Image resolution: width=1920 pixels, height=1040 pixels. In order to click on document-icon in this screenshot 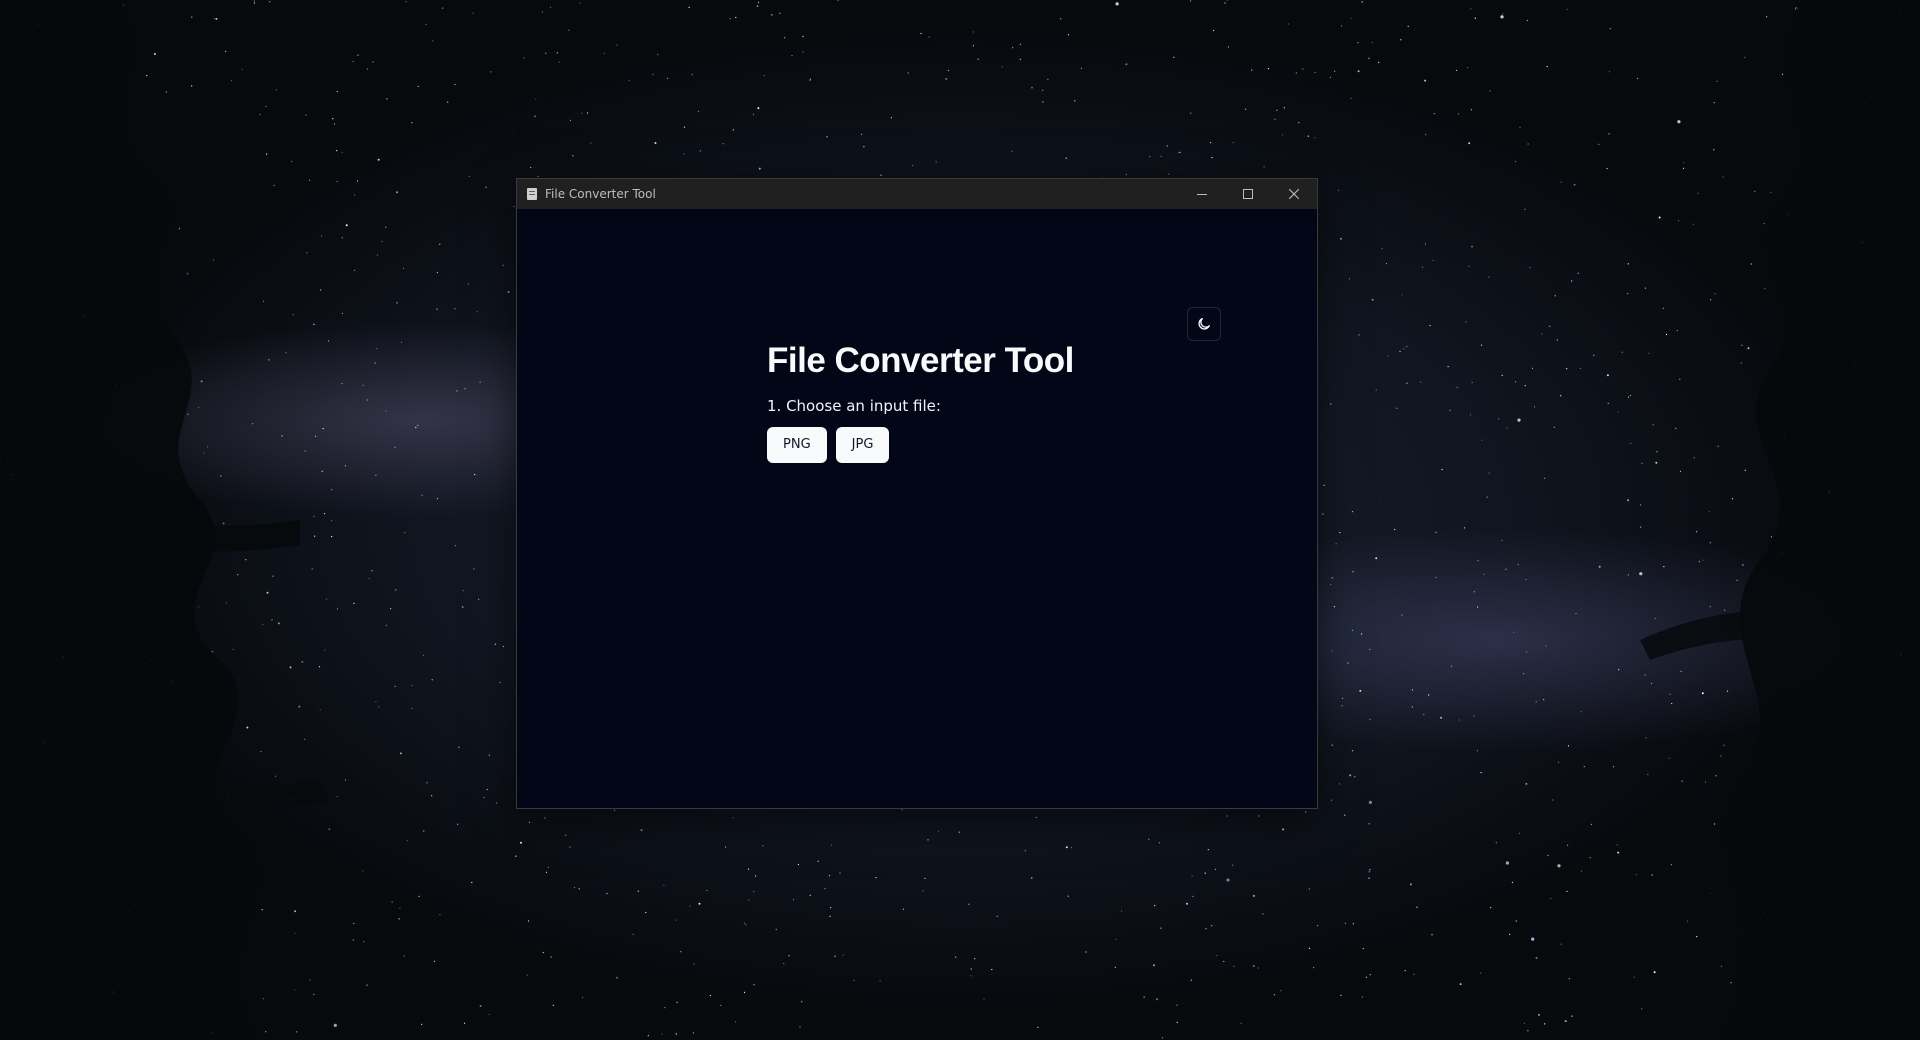, I will do `click(532, 194)`.